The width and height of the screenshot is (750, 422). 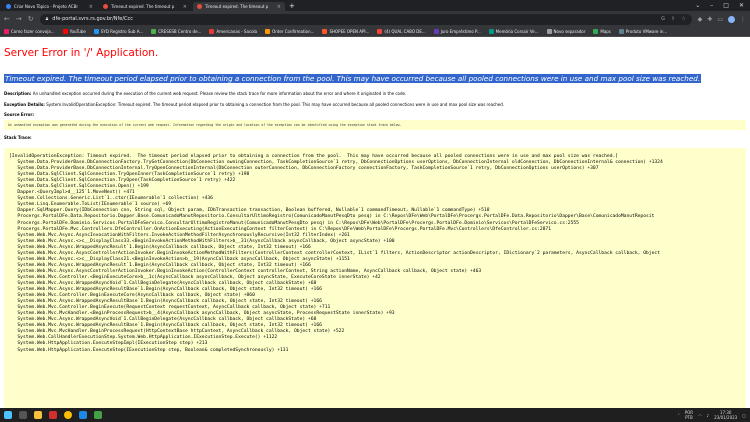 I want to click on clock: 17:30 23/01/2023, so click(x=725, y=415).